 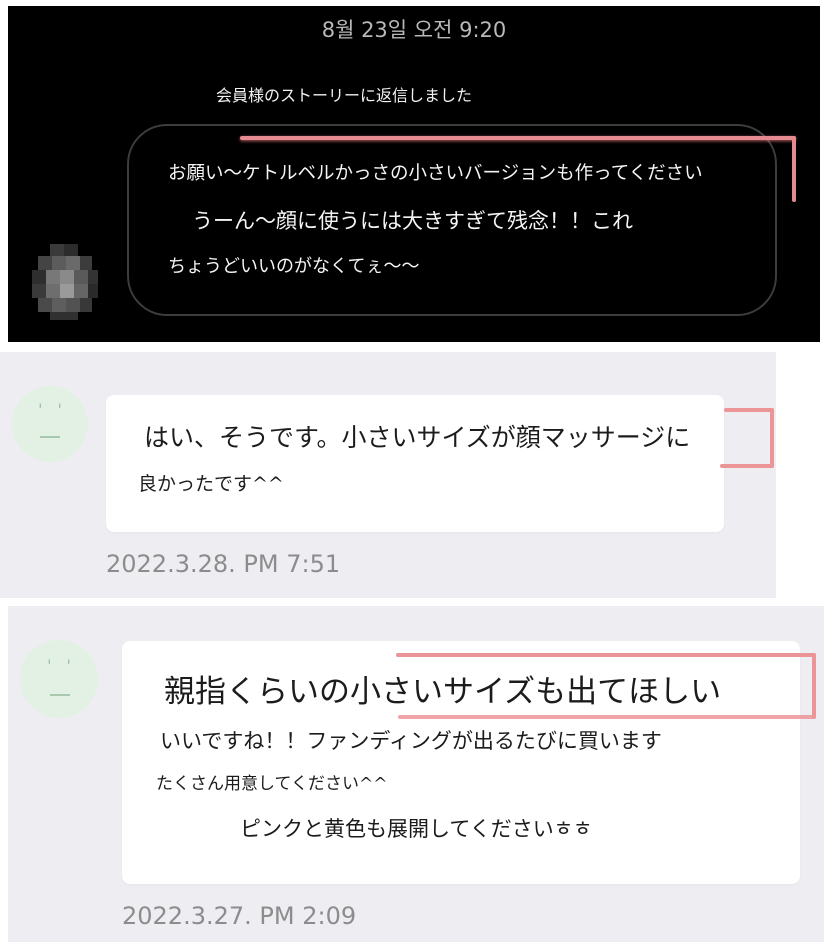 I want to click on review-timestamp: 2022.3.27. PM 2:09, so click(x=239, y=916).